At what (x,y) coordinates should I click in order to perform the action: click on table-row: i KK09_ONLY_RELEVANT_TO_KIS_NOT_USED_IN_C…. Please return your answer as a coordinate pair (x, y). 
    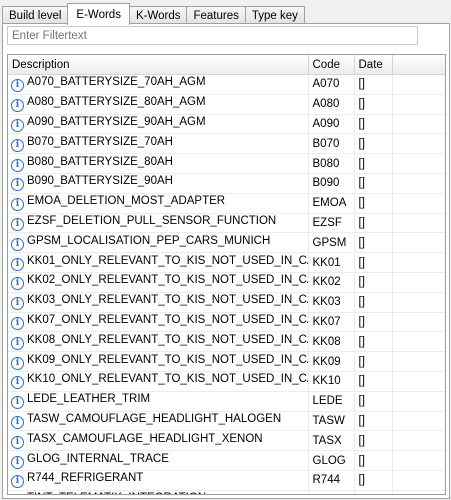
    Looking at the image, I should click on (226, 361).